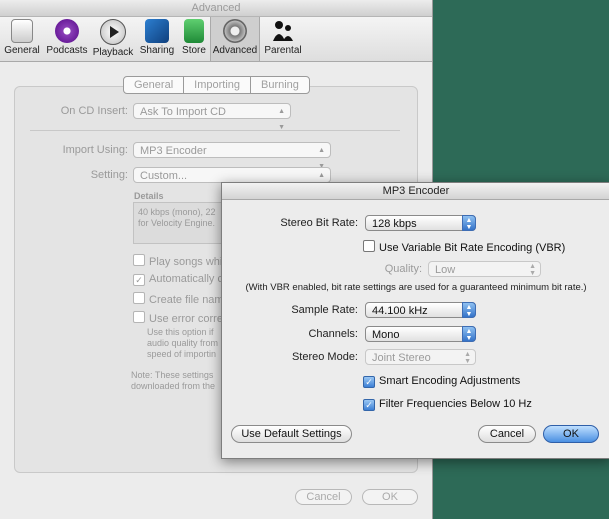 Image resolution: width=609 pixels, height=519 pixels. I want to click on quality-value: Low, so click(445, 270).